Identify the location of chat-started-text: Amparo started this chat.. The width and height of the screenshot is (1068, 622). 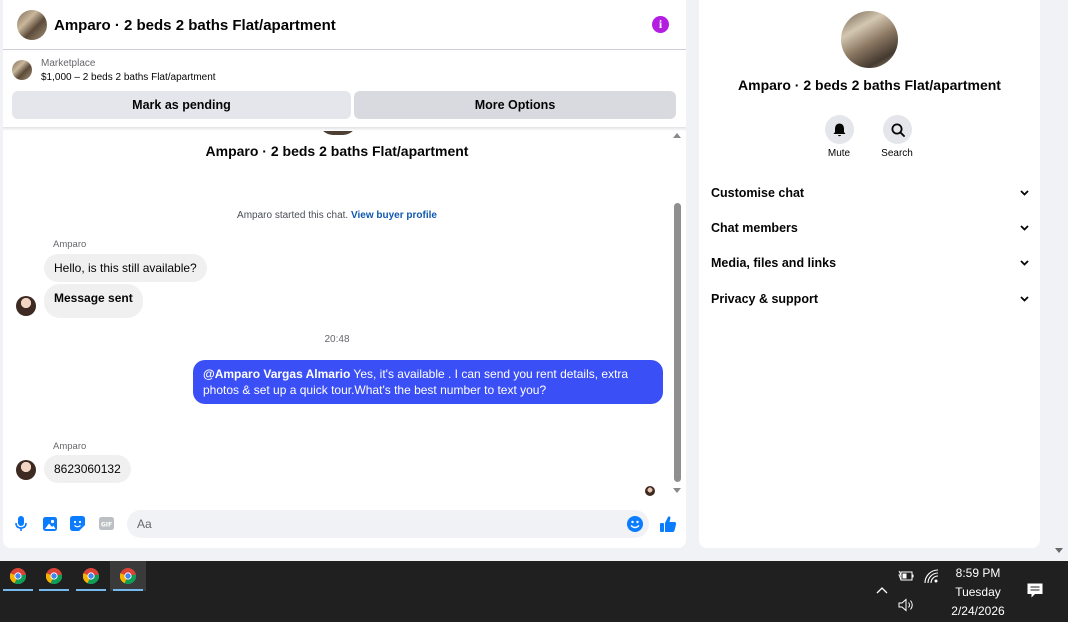
(293, 215).